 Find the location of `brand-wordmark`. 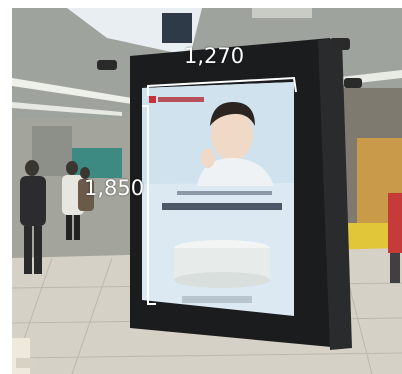

brand-wordmark is located at coordinates (181, 99).